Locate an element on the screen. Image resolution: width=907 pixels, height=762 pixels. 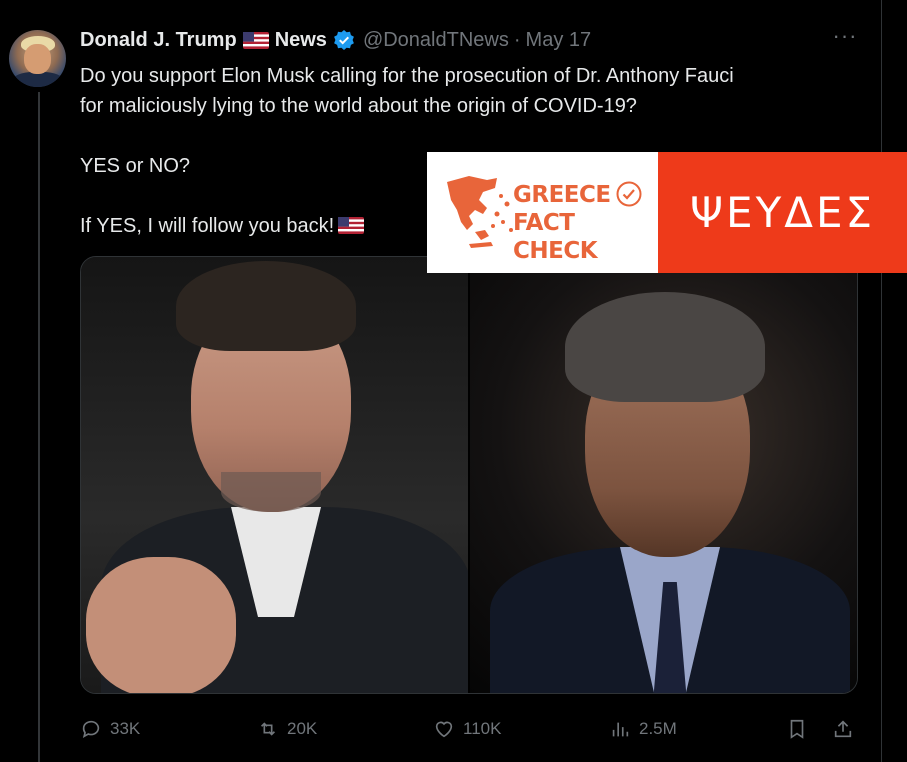
column-border is located at coordinates (881, 381).